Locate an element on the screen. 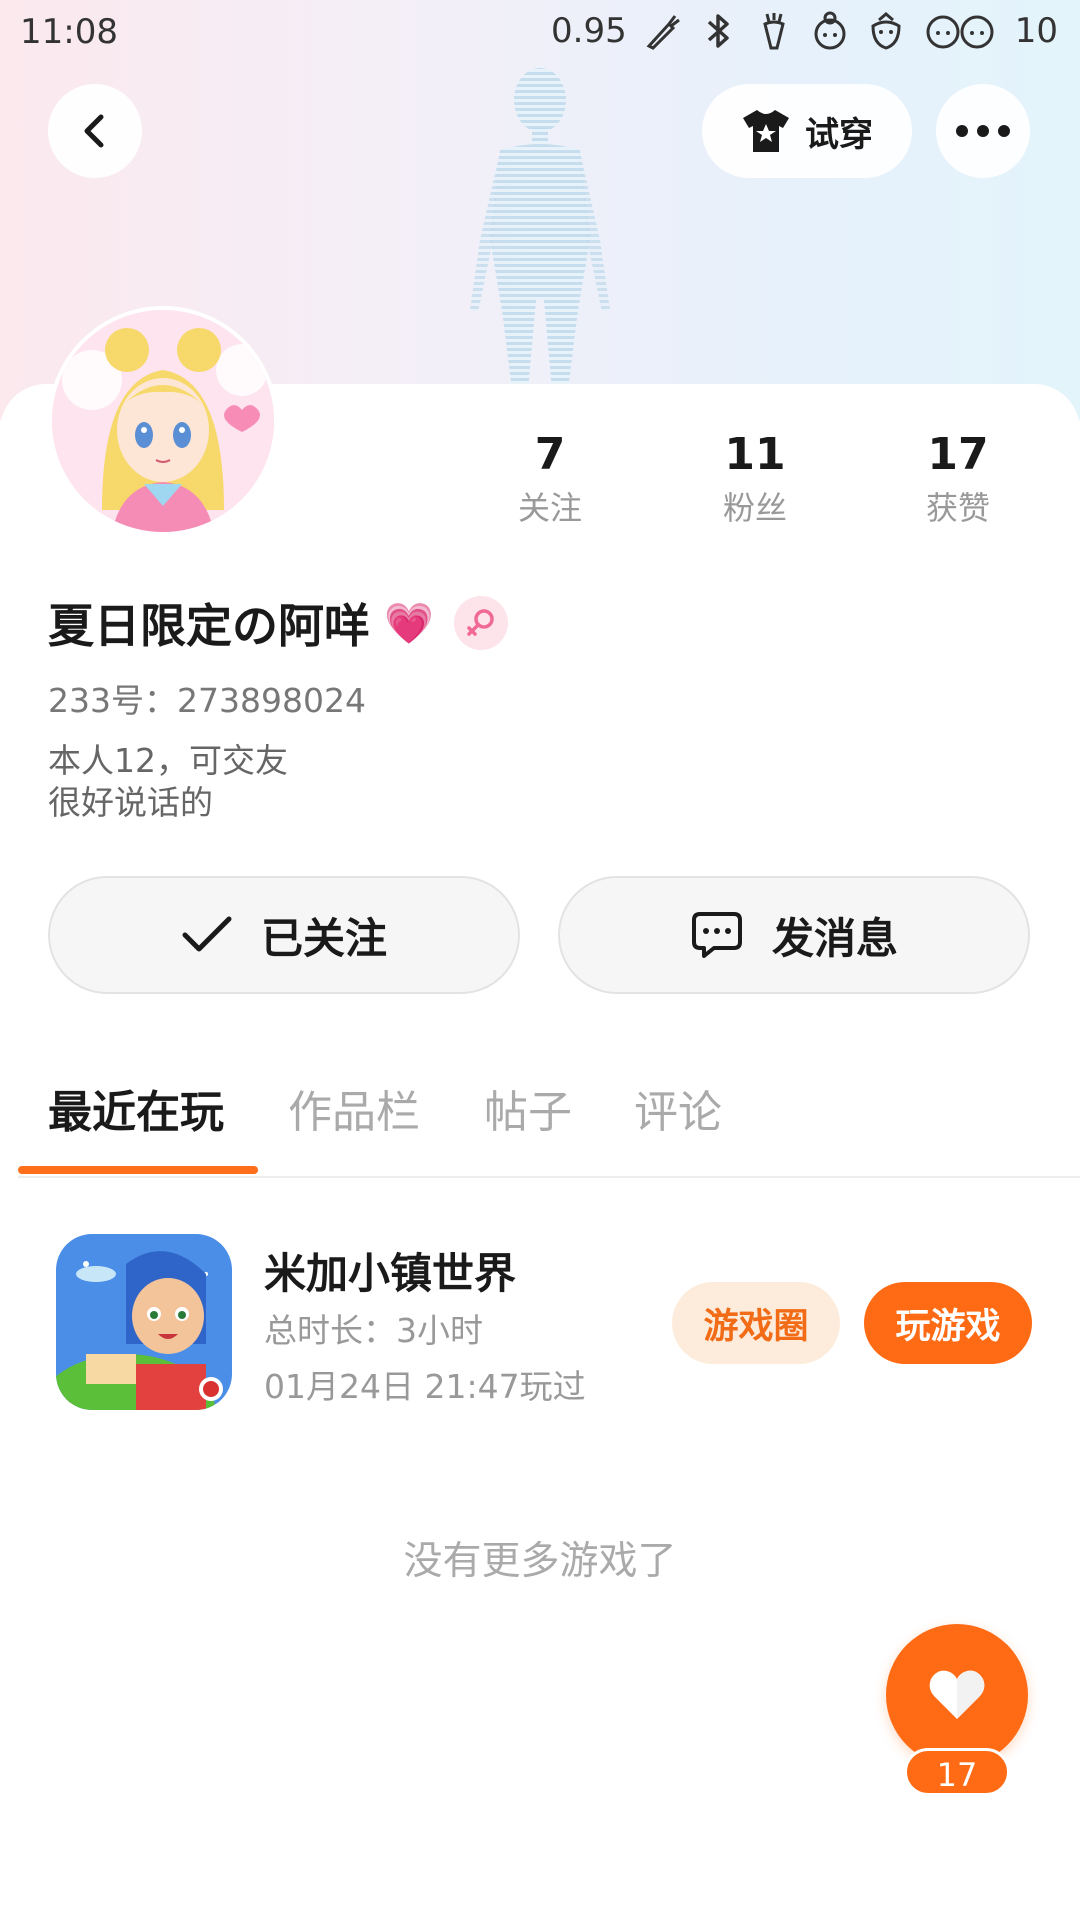  username: 夏日限定の阿咩 is located at coordinates (209, 626).